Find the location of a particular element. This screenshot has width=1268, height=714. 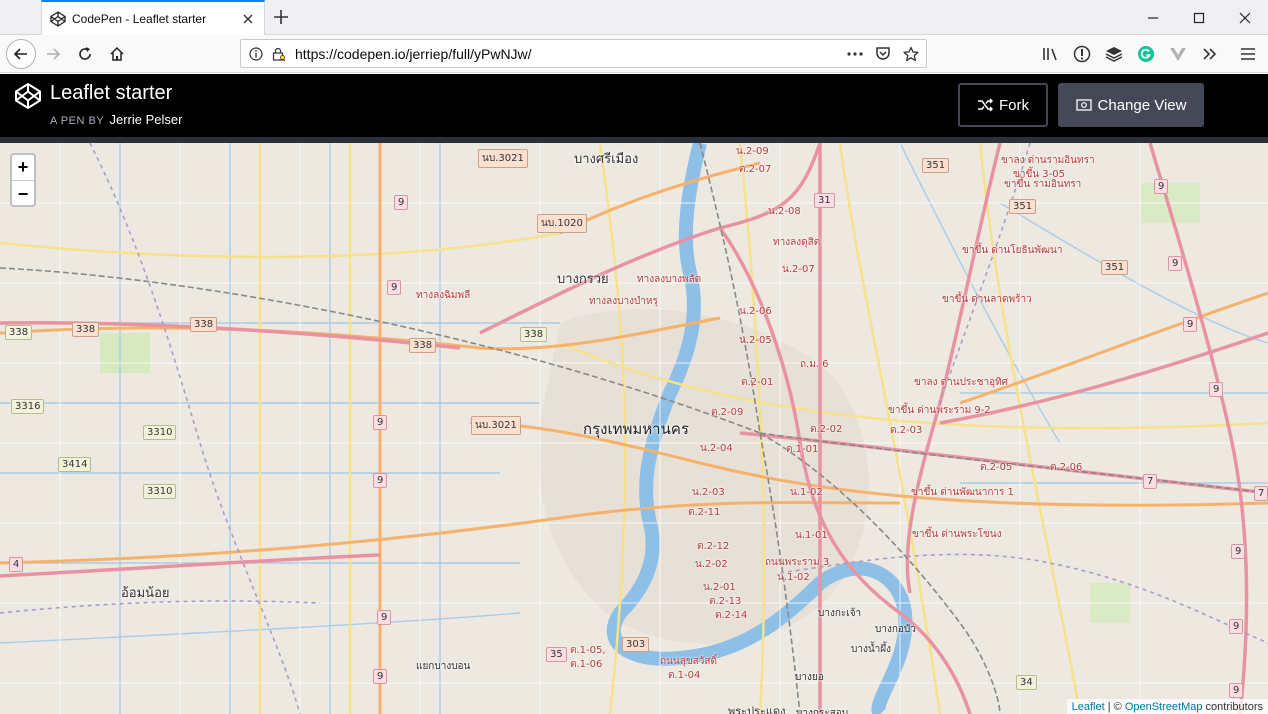

road-label: ต.2-09 is located at coordinates (727, 412).